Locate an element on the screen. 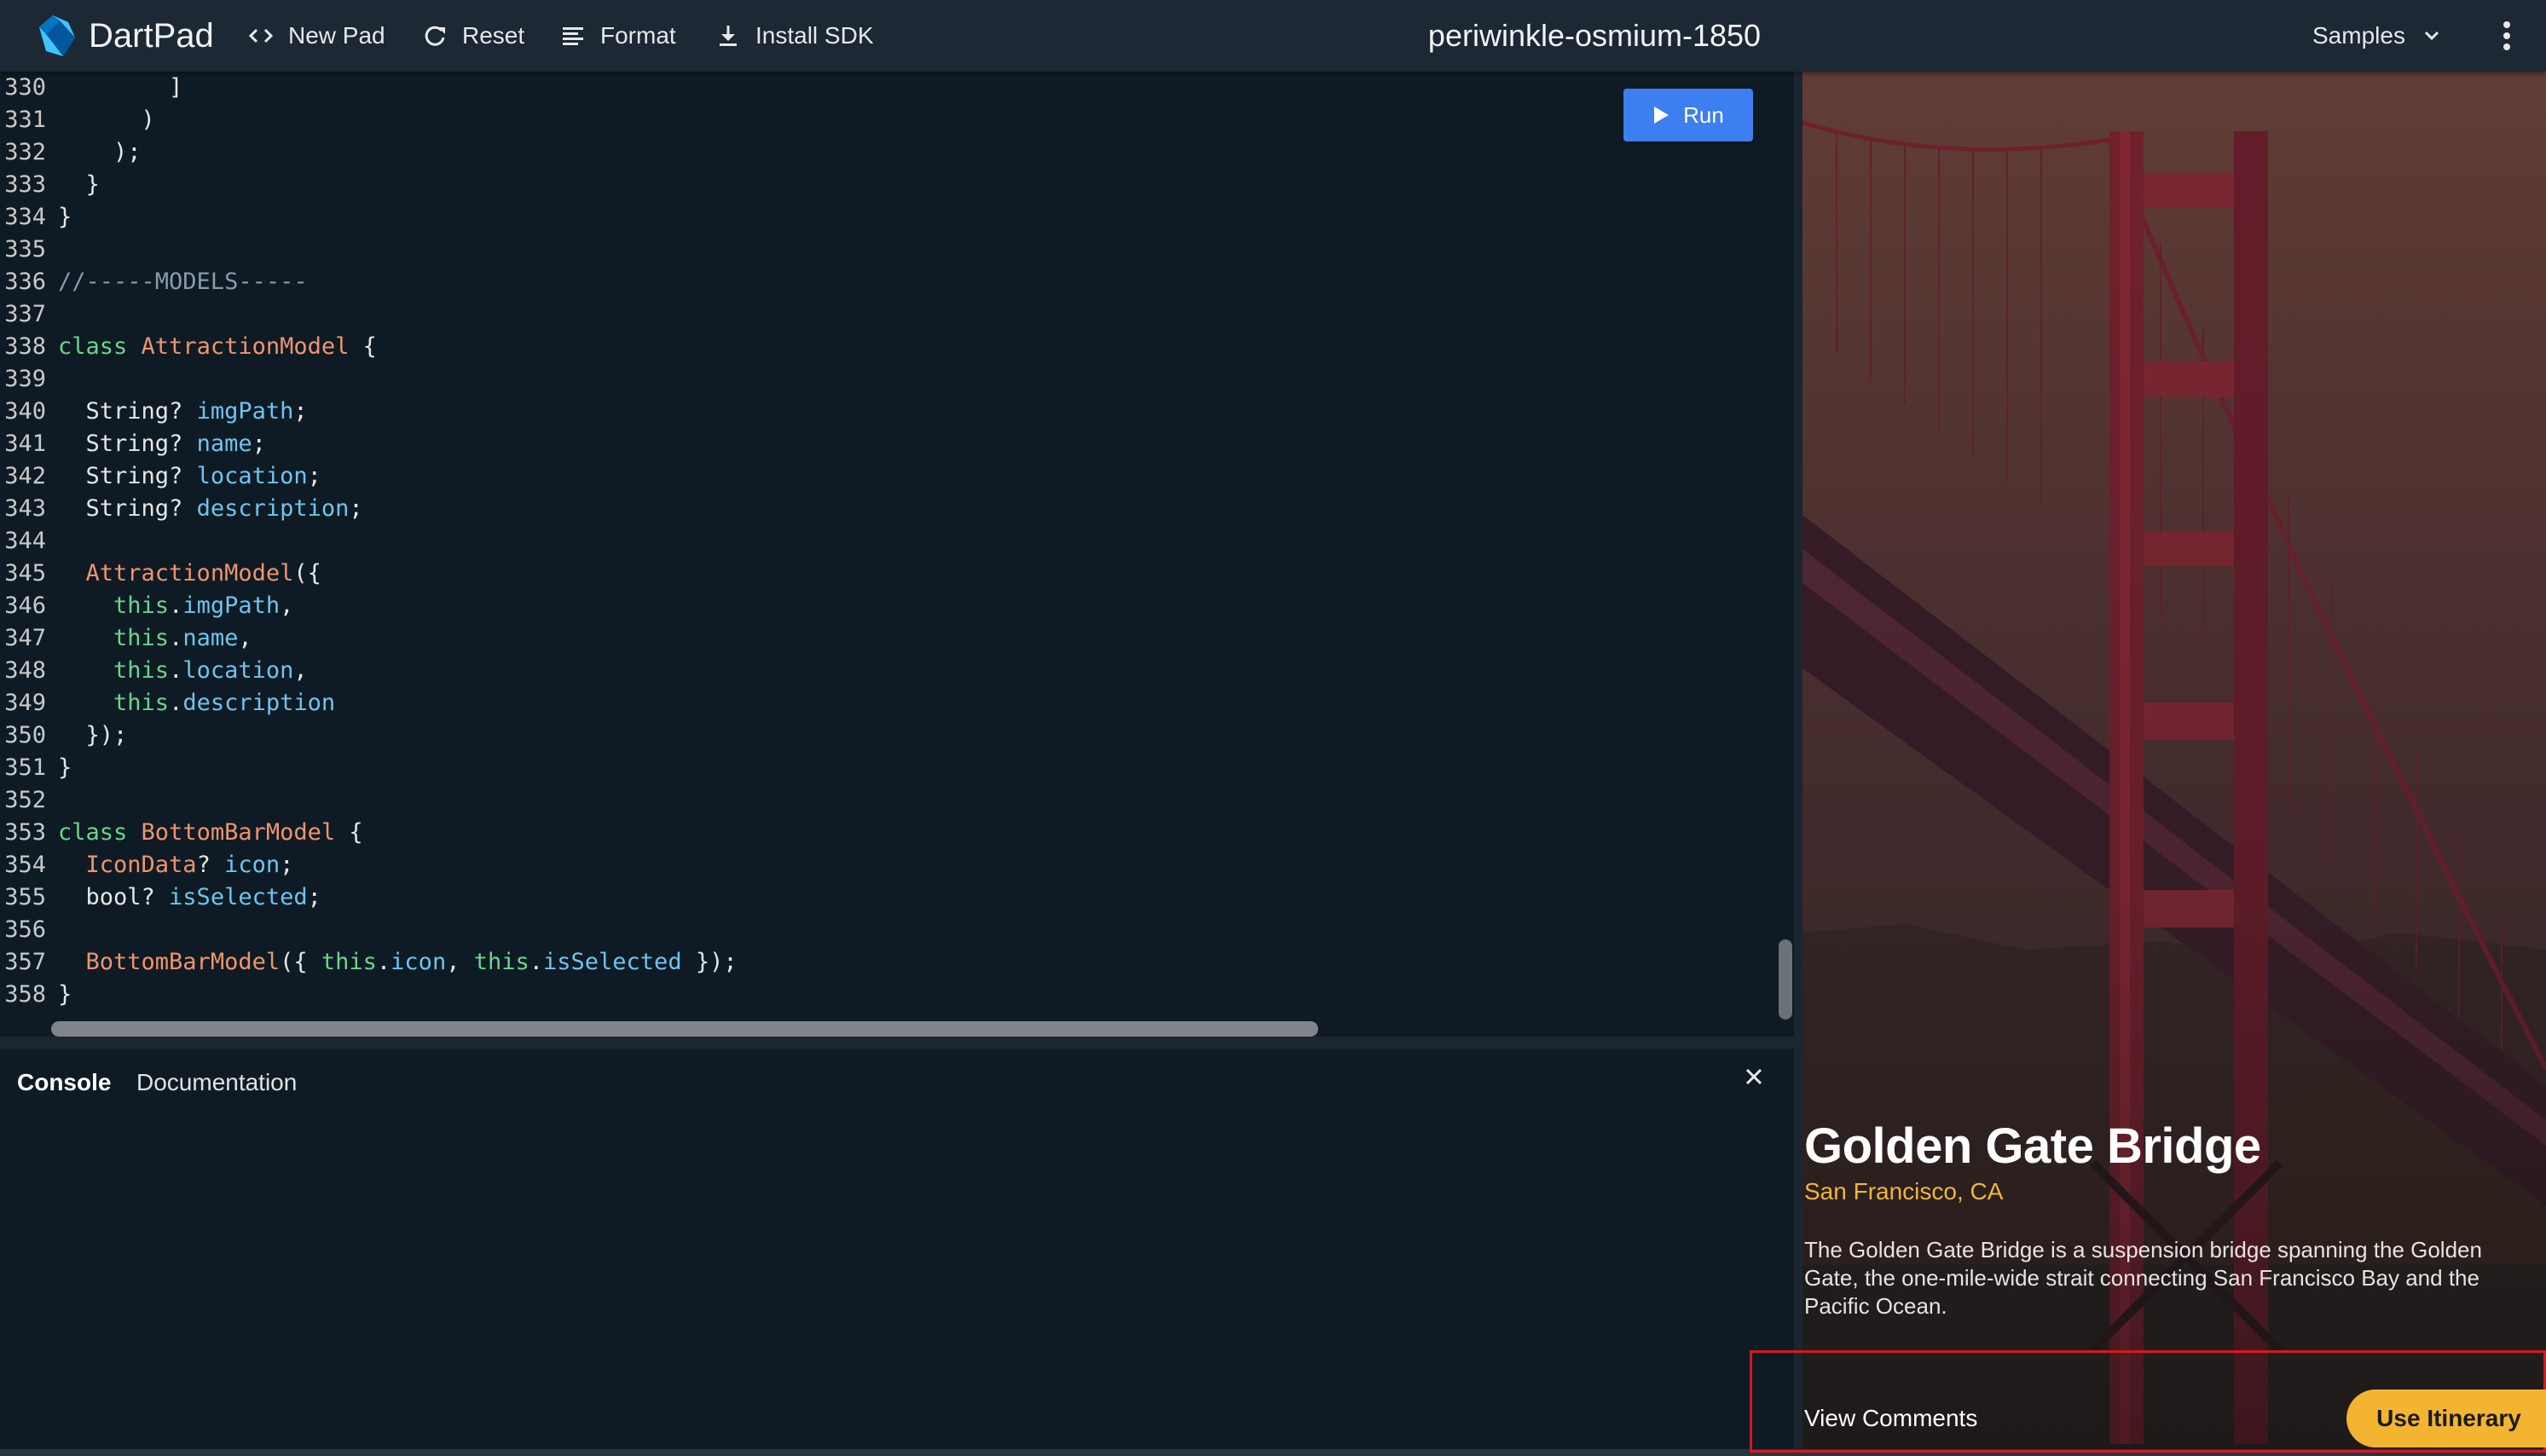  line-number: 357 is located at coordinates (25, 962).